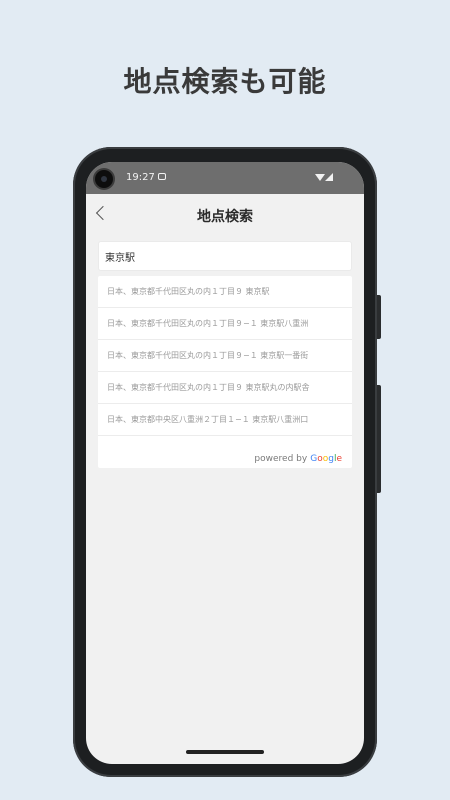 The image size is (450, 800). I want to click on gesture-nav-handle, so click(225, 752).